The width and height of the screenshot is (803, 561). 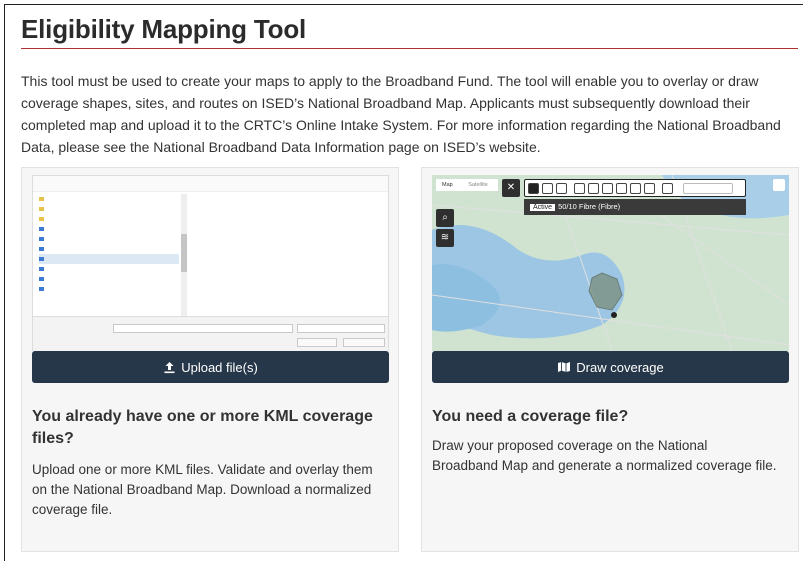 I want to click on title-underline, so click(x=409, y=48).